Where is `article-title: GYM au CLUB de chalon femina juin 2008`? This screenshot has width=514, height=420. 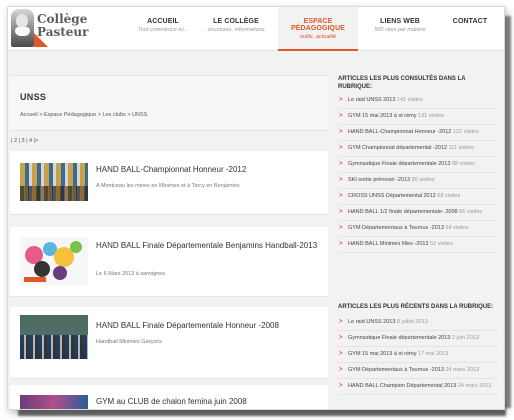 article-title: GYM au CLUB de chalon femina juin 2008 is located at coordinates (210, 402).